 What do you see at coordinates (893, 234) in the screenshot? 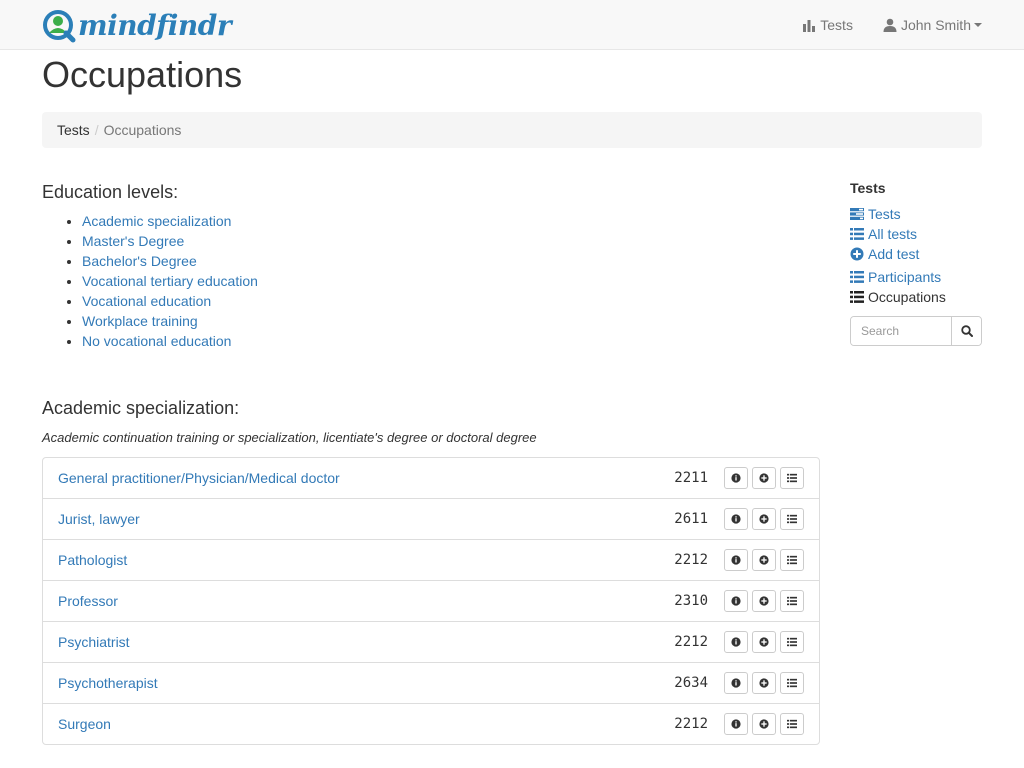
I see `sidebar-item-label: All tests` at bounding box center [893, 234].